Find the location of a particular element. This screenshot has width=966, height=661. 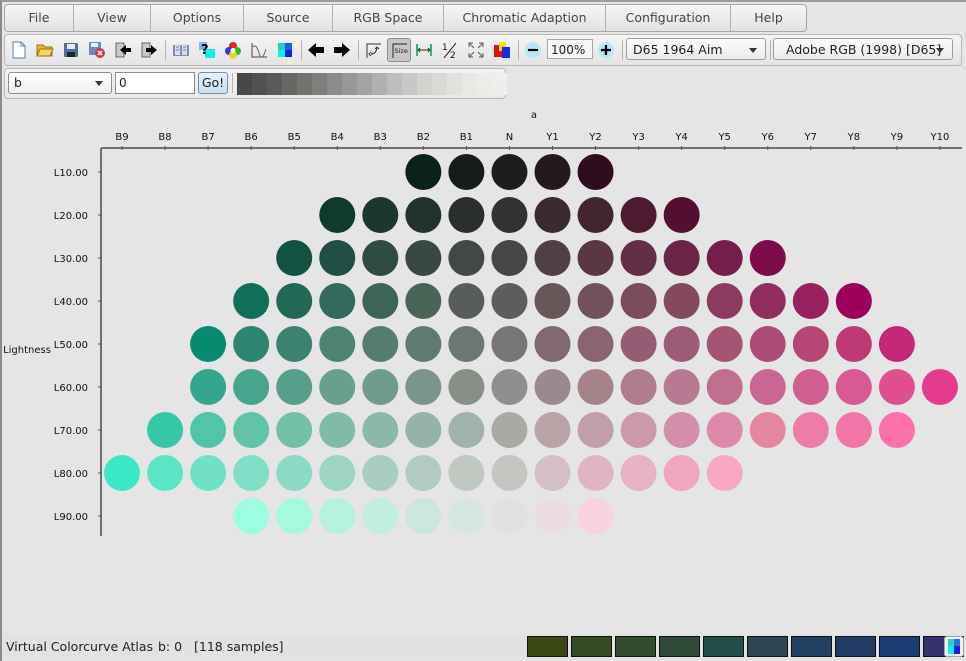

fit-icon is located at coordinates (476, 50).